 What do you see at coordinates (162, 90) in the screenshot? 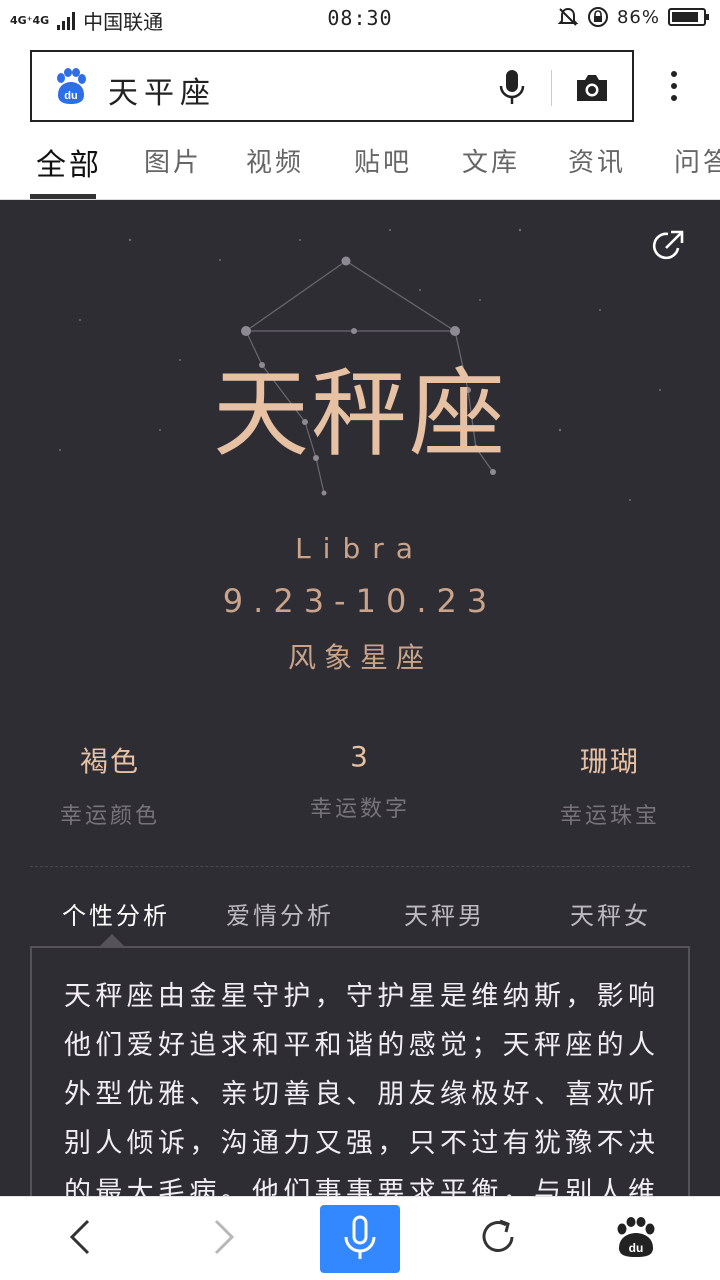
I see `search-input: 天平座` at bounding box center [162, 90].